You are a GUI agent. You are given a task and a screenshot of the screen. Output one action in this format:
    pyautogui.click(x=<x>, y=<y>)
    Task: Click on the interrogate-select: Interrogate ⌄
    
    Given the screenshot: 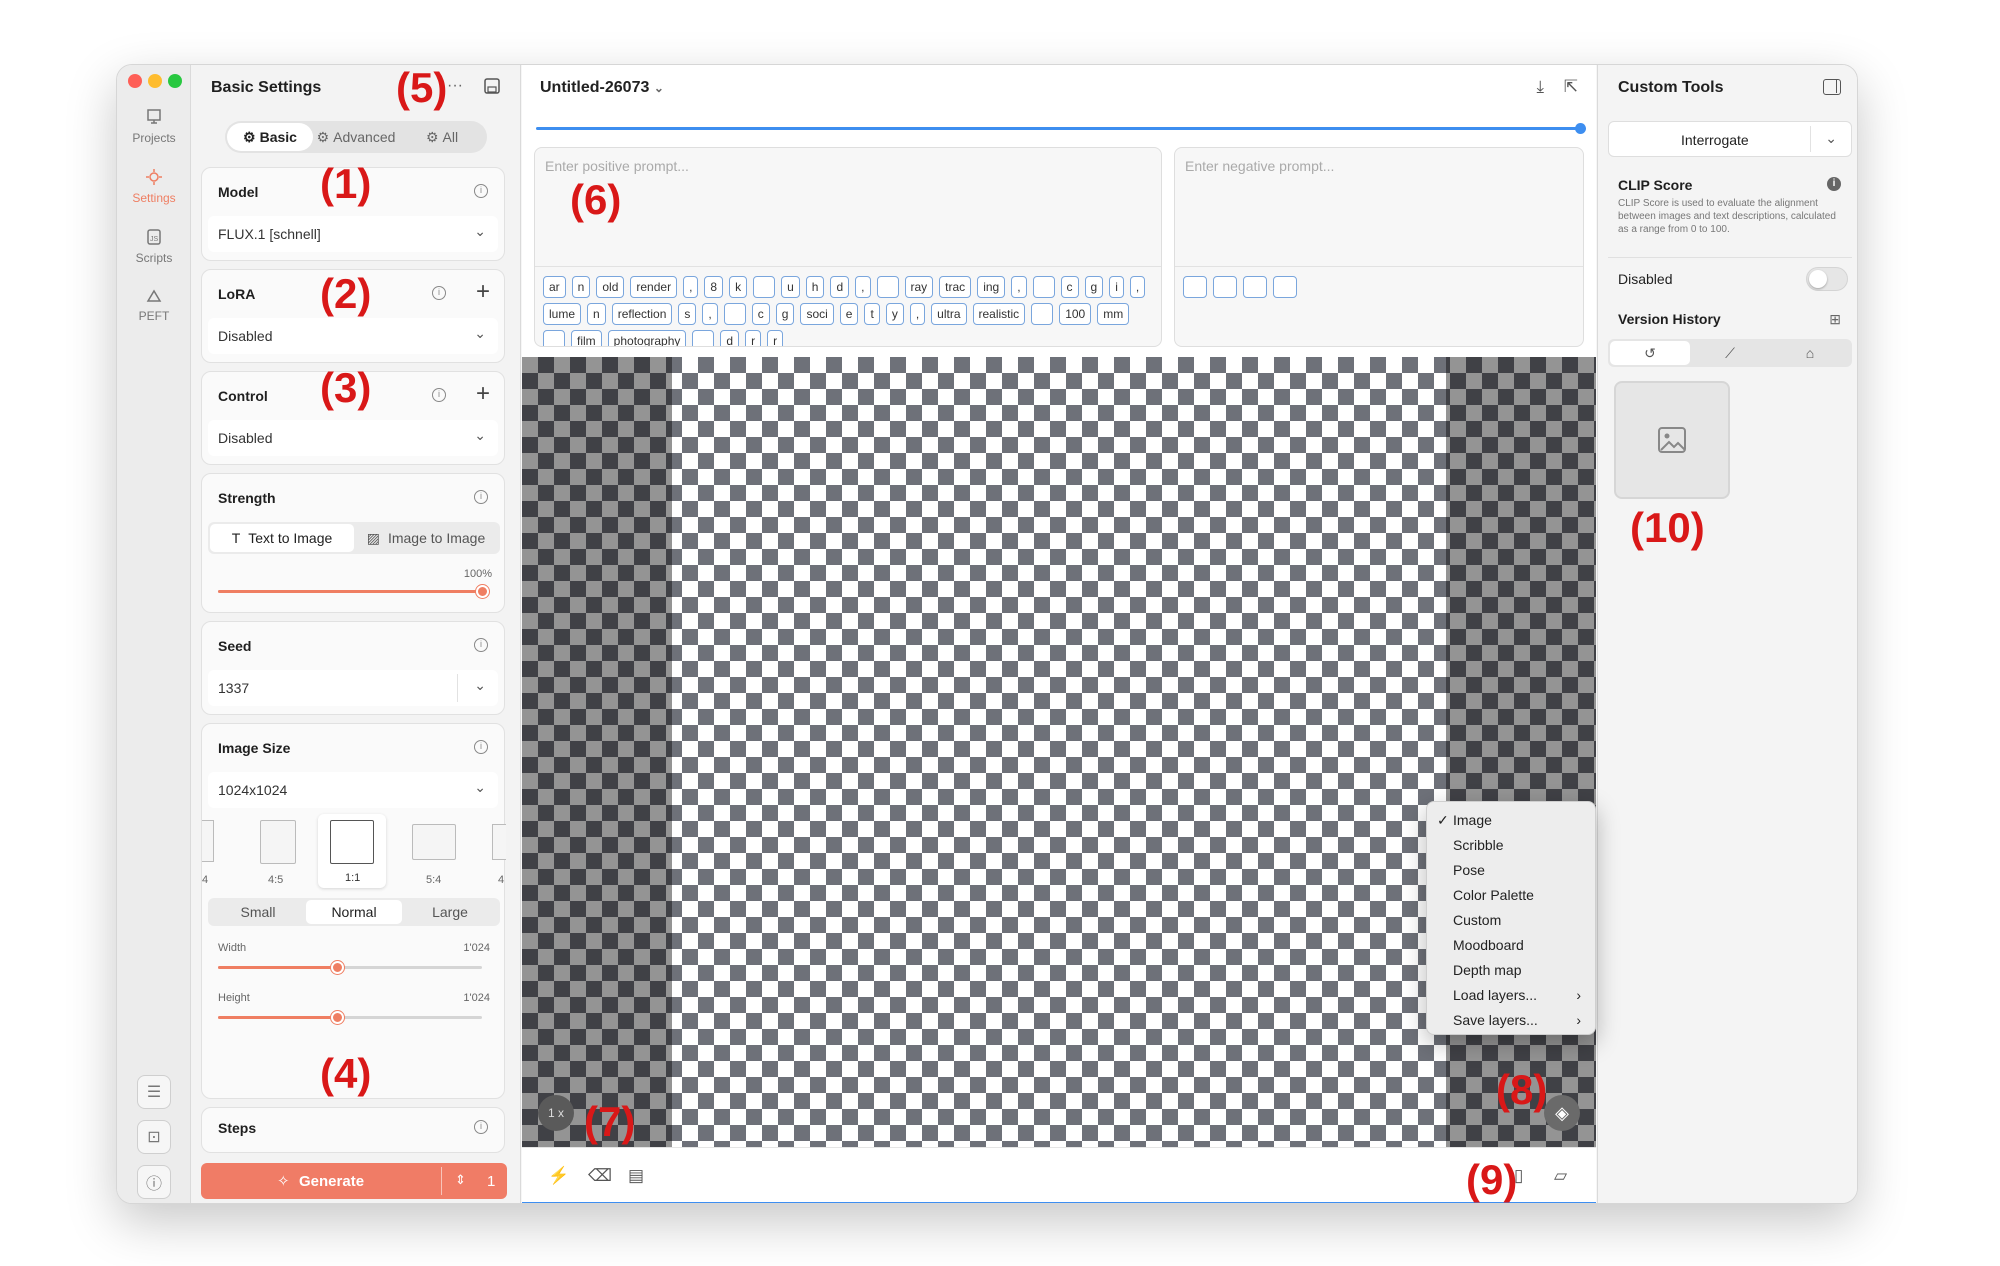 What is the action you would take?
    pyautogui.click(x=1730, y=139)
    